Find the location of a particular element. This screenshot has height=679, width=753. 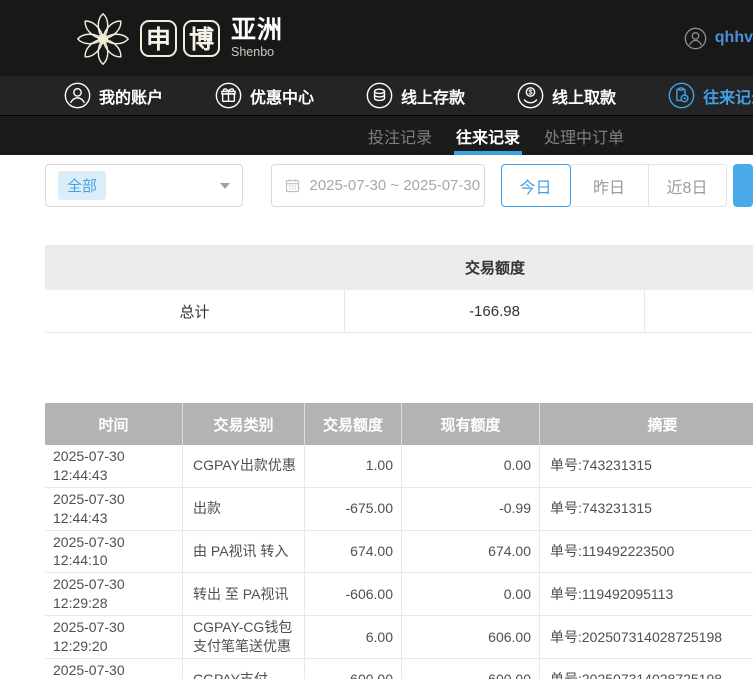

quick-range-group: 今日 昨日 近8日 is located at coordinates (613, 185).